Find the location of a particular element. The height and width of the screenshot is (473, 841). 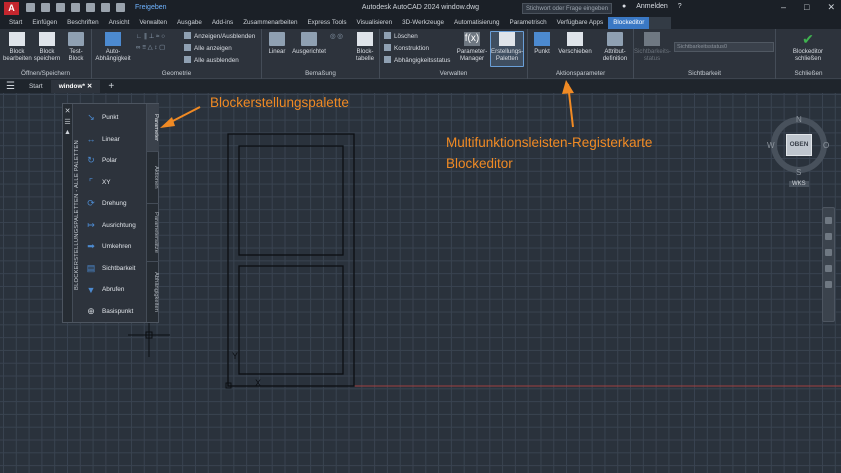

palette-item-umkehren: ➡ Umkehren is located at coordinates (116, 247).